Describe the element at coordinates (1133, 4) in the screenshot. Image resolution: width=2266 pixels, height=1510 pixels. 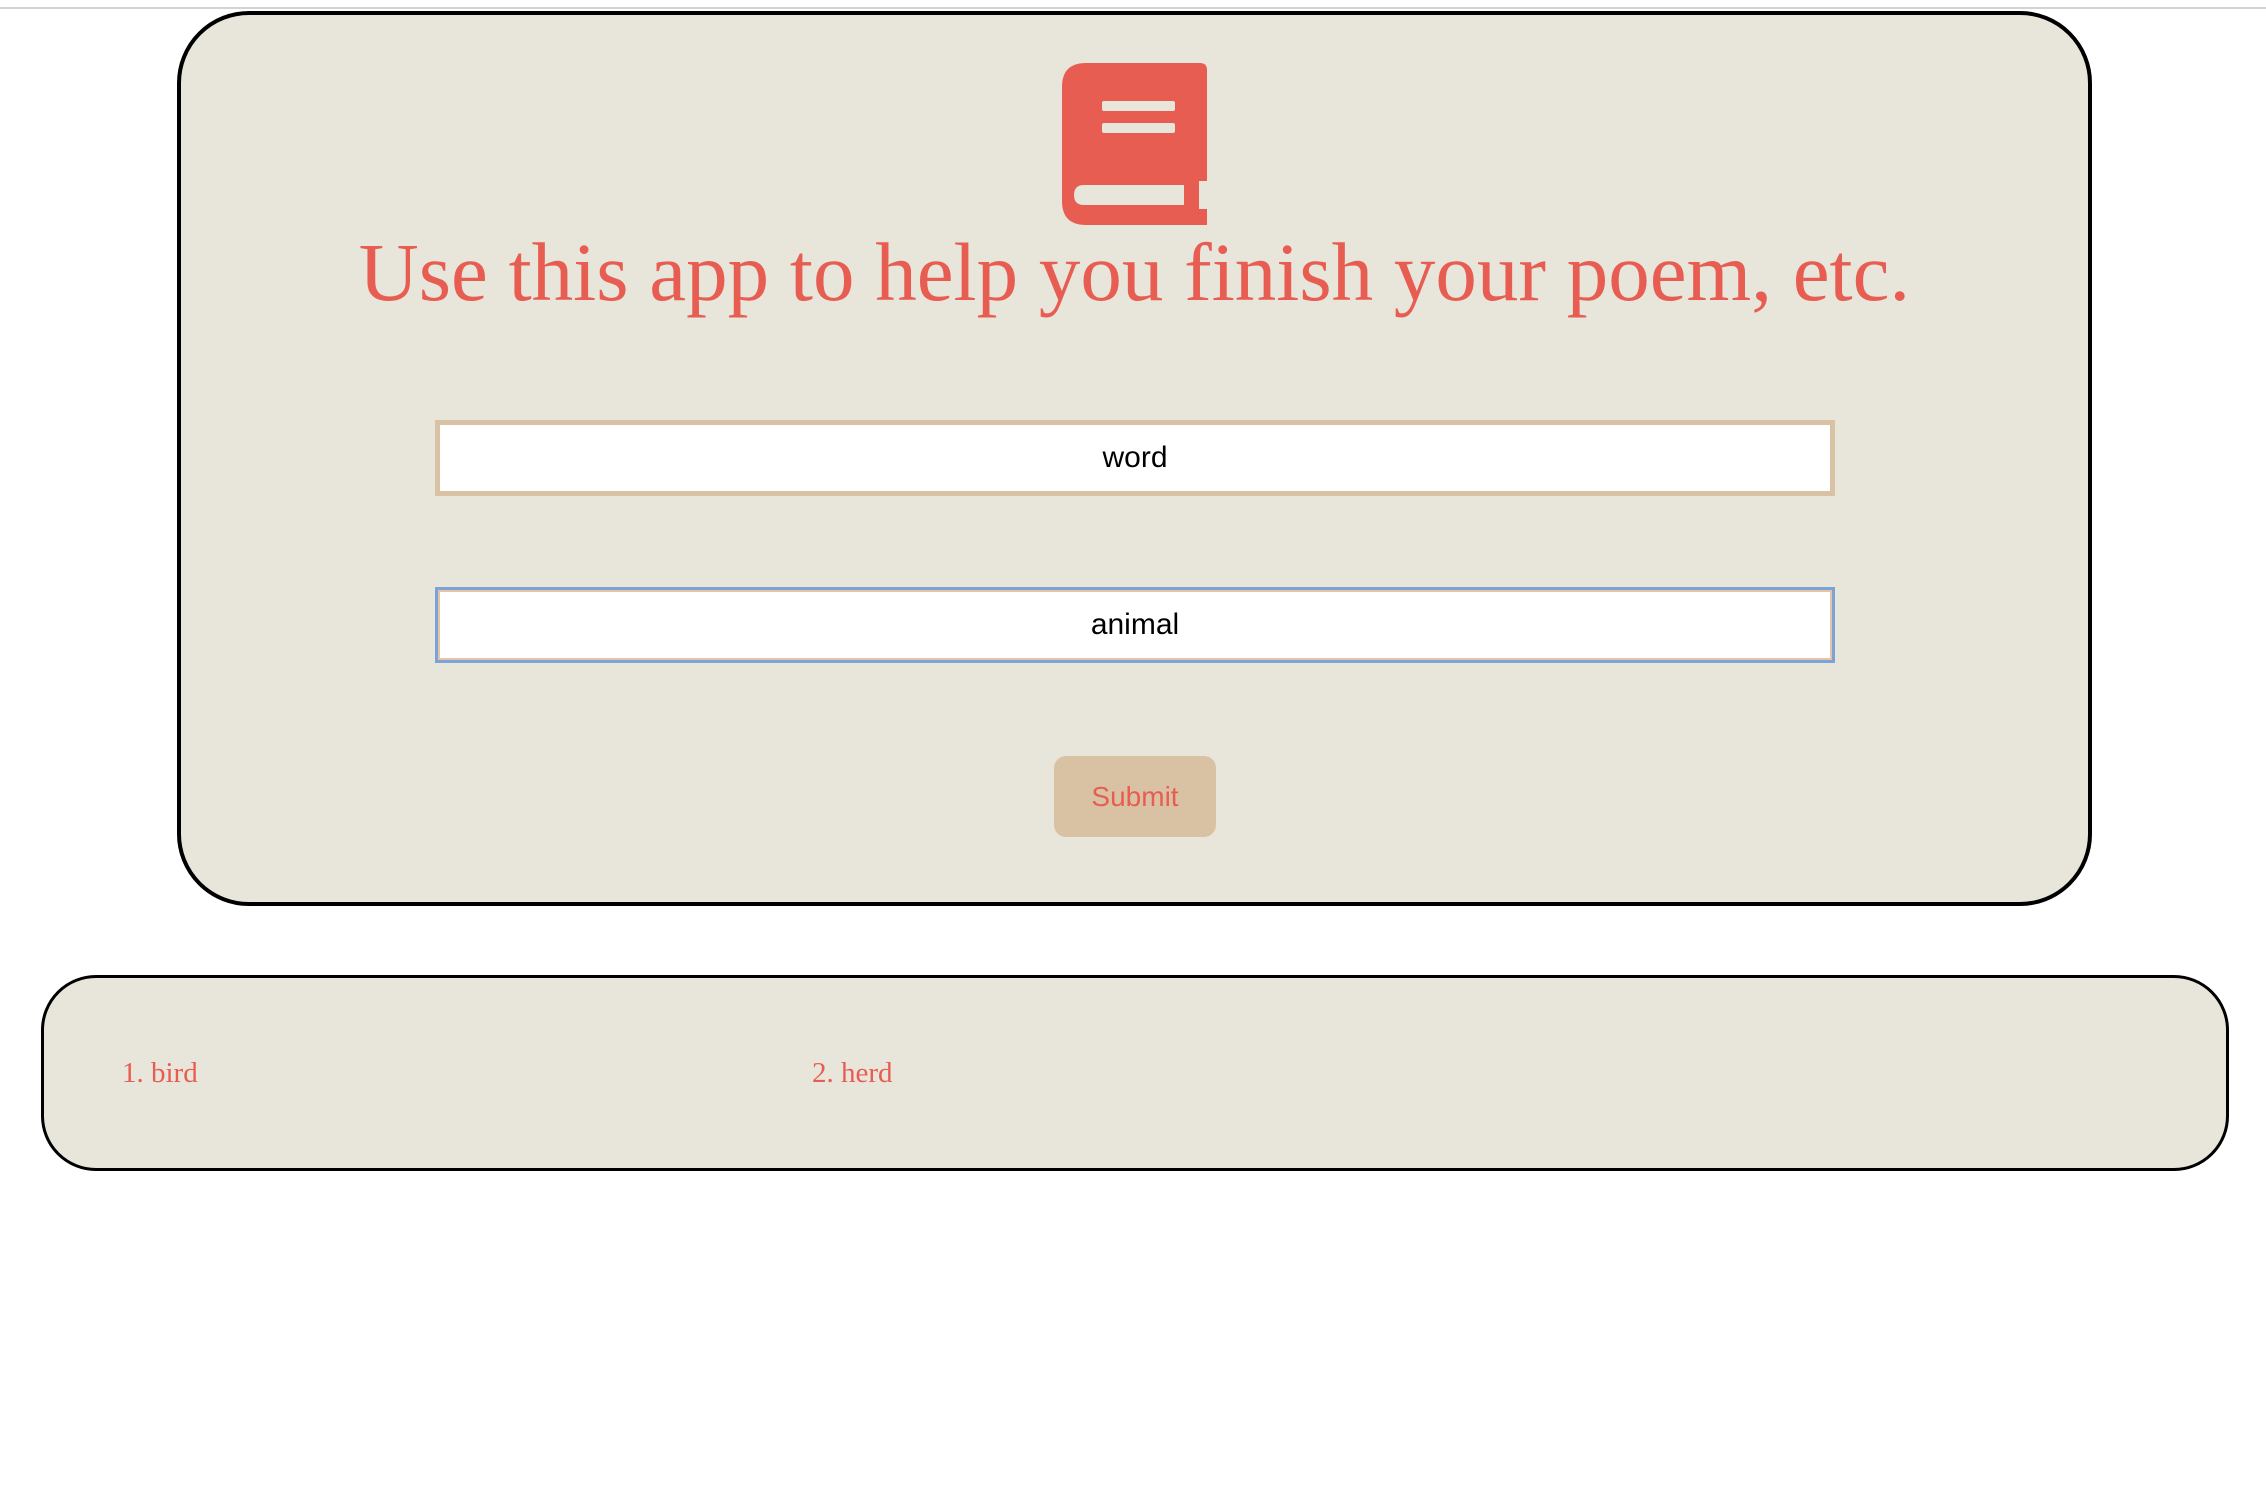
I see `top-divider` at that location.